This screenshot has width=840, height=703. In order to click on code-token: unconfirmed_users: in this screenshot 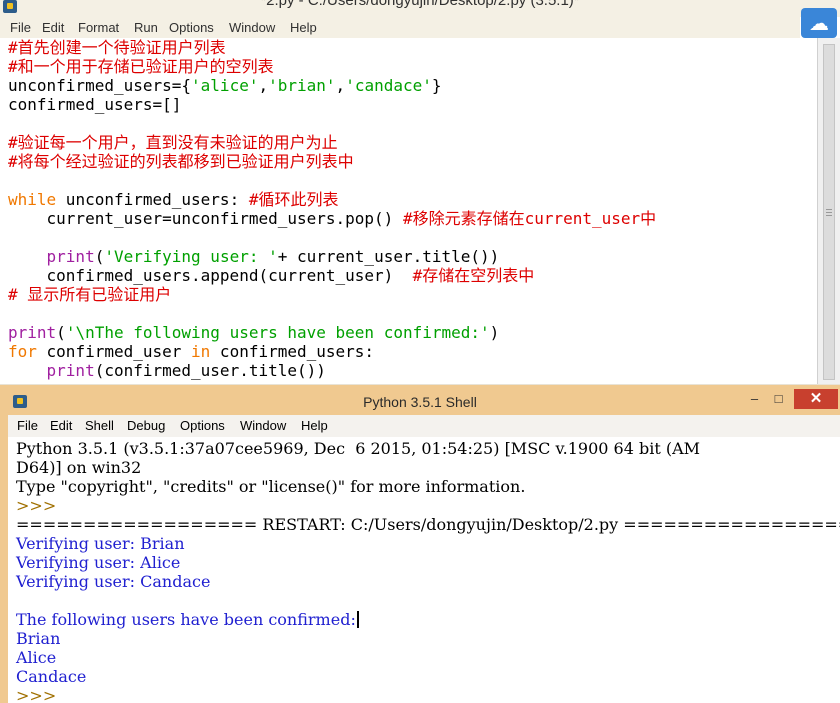, I will do `click(152, 199)`.